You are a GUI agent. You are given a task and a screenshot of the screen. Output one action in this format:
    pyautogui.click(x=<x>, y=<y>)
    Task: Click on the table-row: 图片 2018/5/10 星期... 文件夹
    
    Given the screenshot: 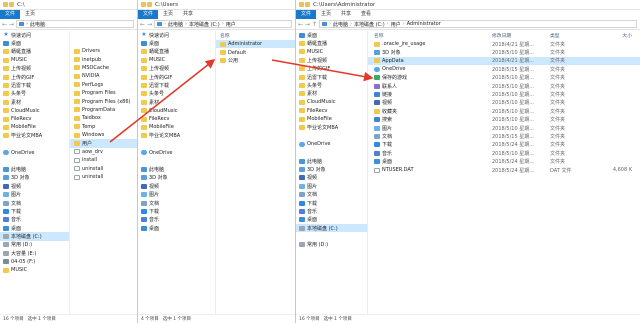 What is the action you would take?
    pyautogui.click(x=504, y=128)
    